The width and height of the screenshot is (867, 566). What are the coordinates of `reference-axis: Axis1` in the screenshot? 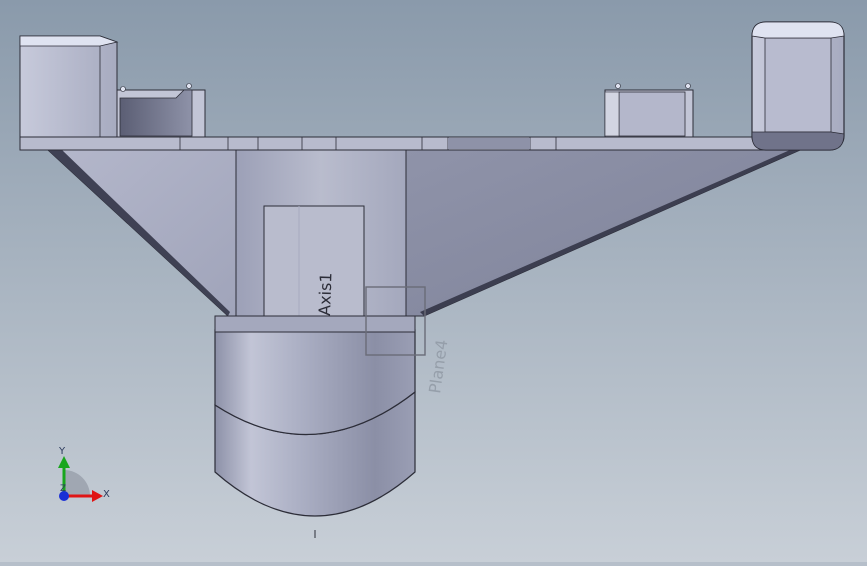 It's located at (325, 294).